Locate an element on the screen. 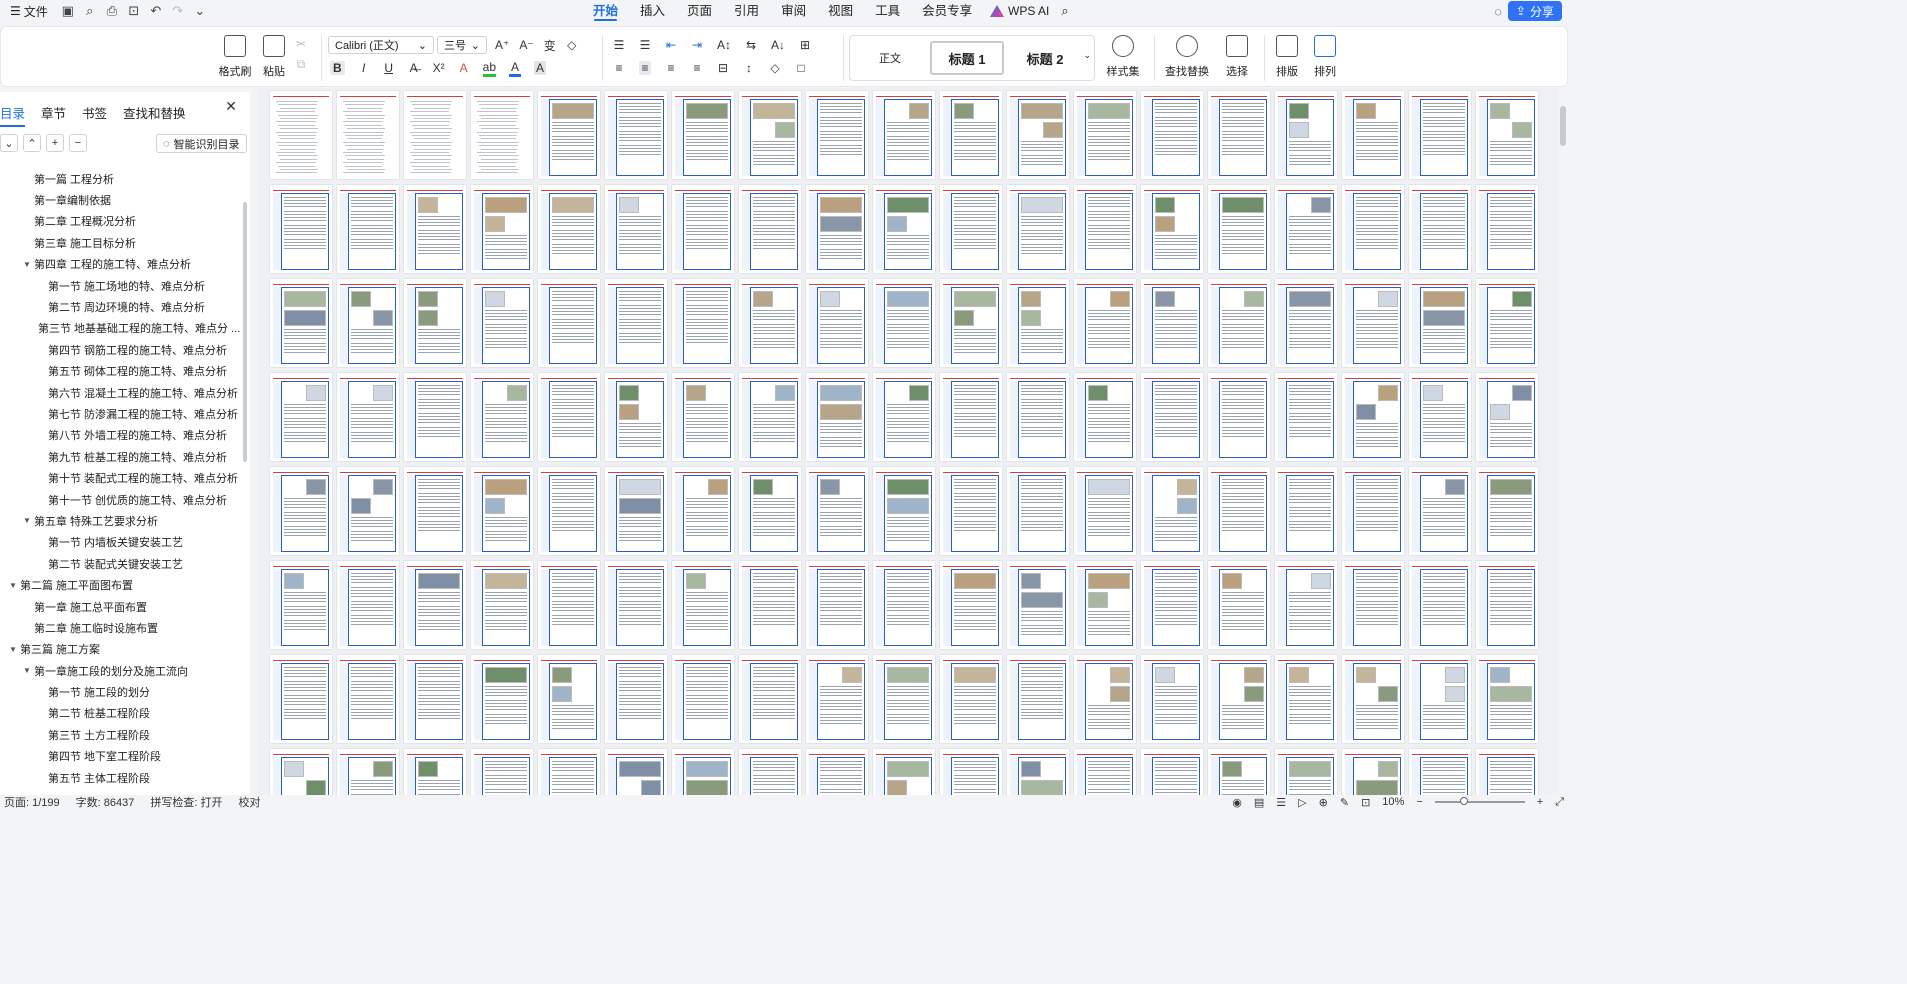 Image resolution: width=1907 pixels, height=984 pixels. toc-item: 第六节 混凝土工程的施工特、难点分析 is located at coordinates (120, 392).